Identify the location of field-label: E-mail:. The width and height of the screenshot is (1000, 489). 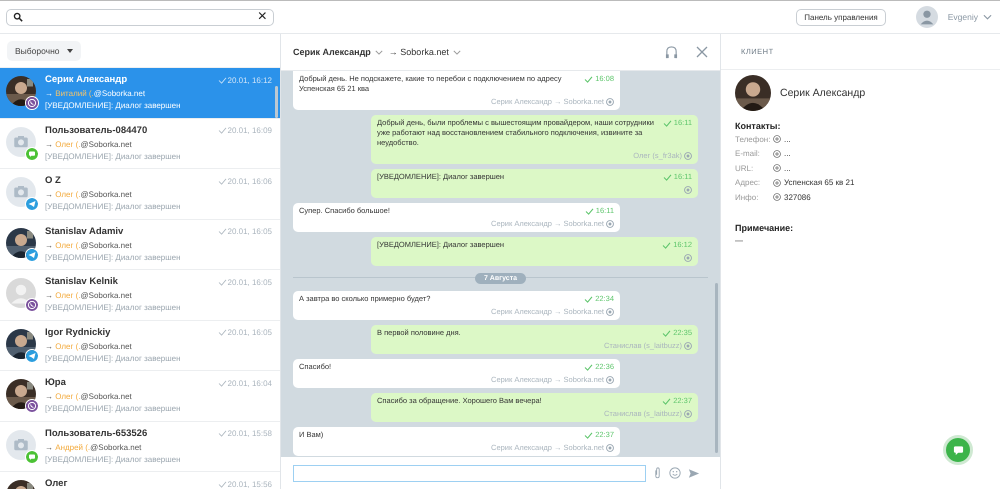
(748, 153).